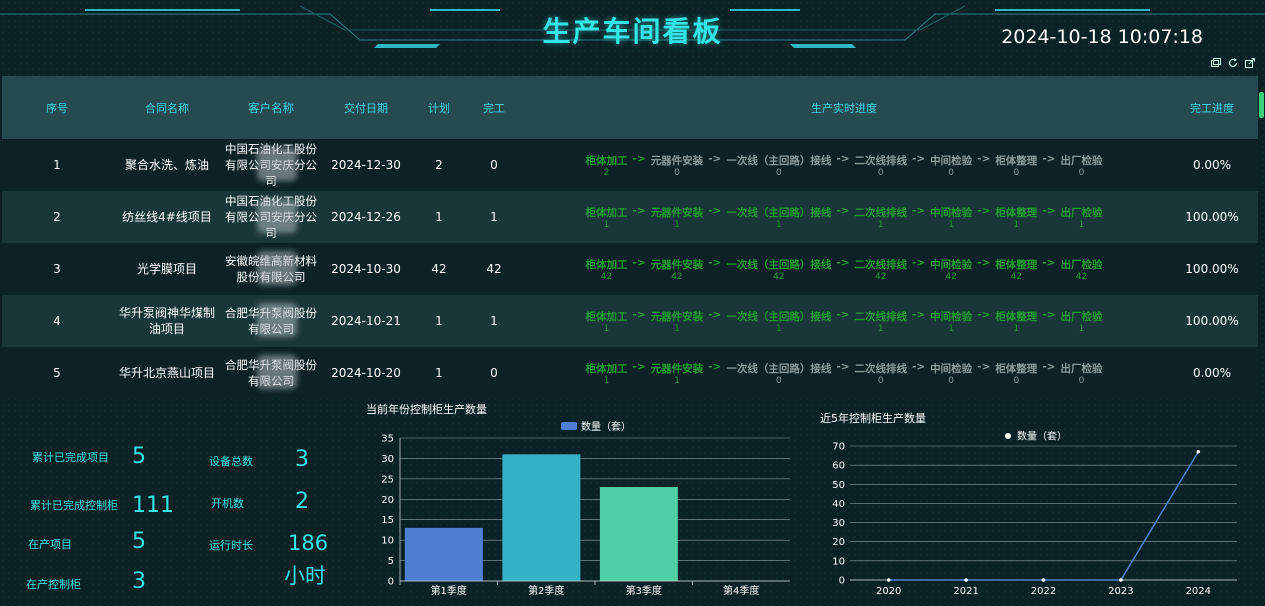 The image size is (1265, 606). Describe the element at coordinates (1212, 373) in the screenshot. I see `cell-percent: 0.00%` at that location.